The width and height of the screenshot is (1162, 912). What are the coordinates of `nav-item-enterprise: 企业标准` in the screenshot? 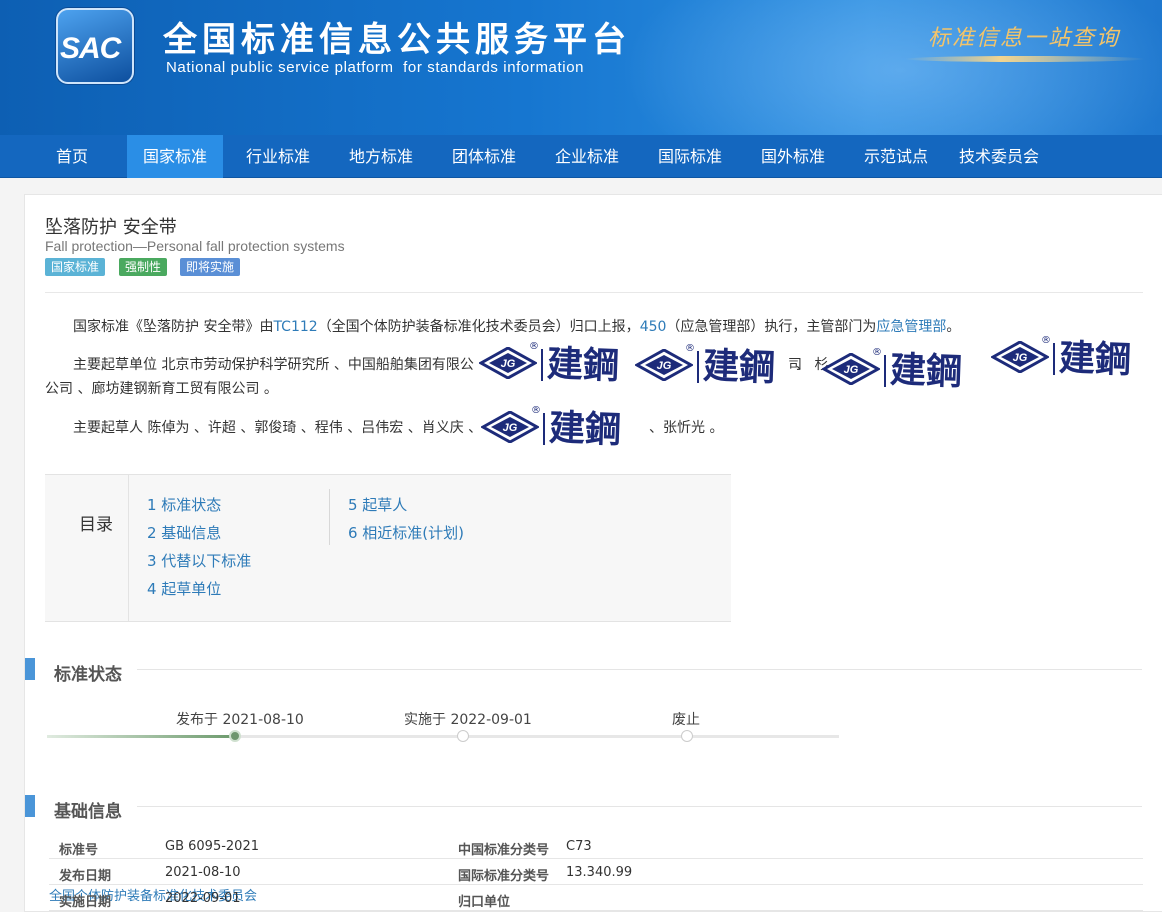 It's located at (587, 156).